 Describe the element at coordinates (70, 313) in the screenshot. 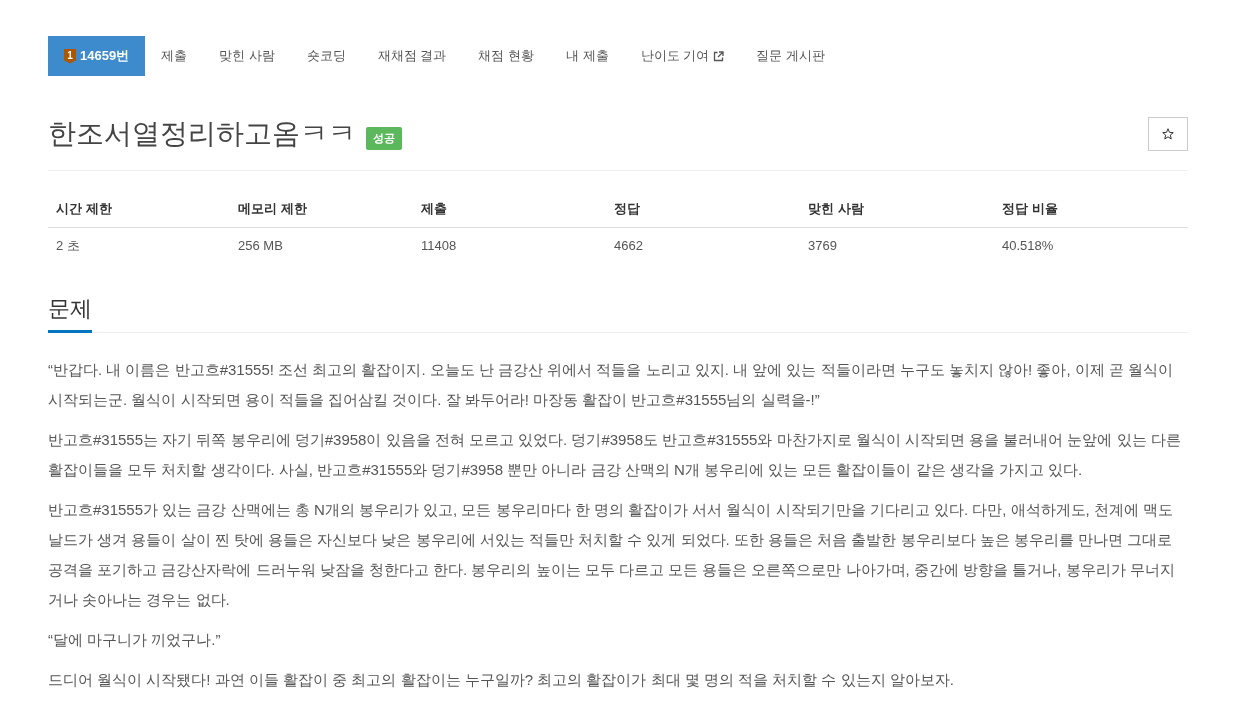

I see `section-heading: 문제` at that location.